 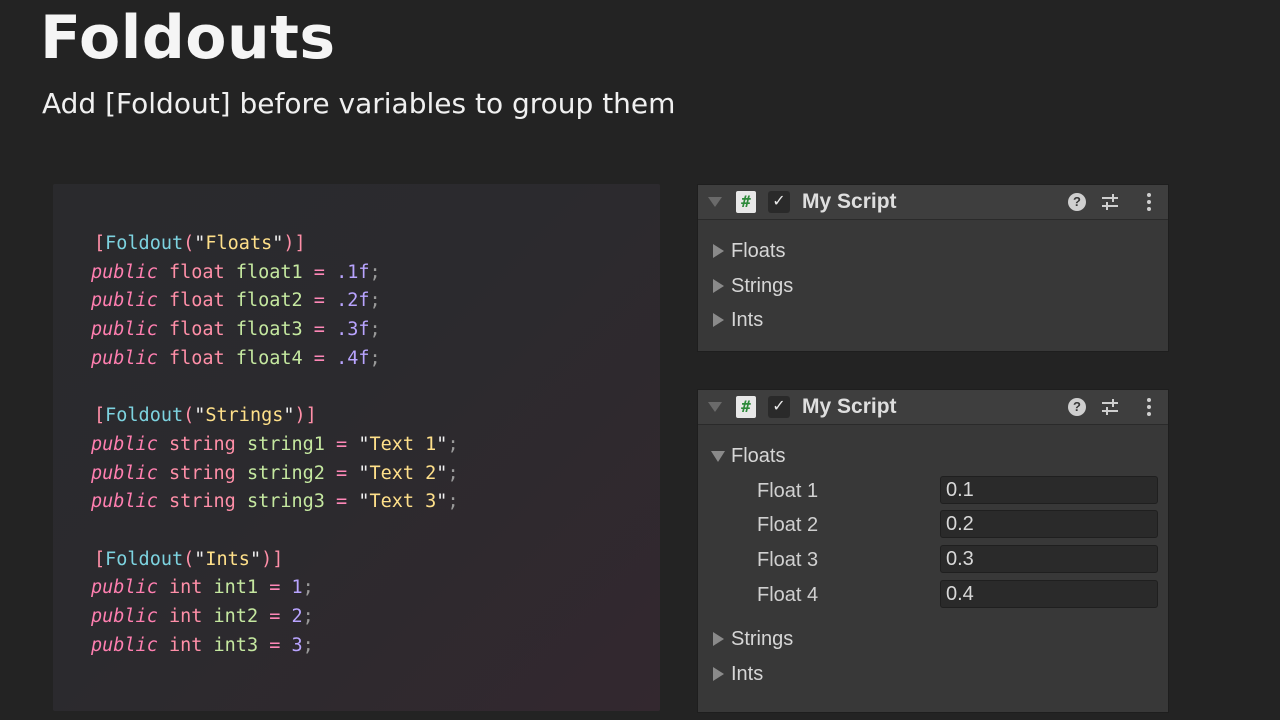 What do you see at coordinates (275, 473) in the screenshot?
I see `code-line: public string string2 = "Text 2";` at bounding box center [275, 473].